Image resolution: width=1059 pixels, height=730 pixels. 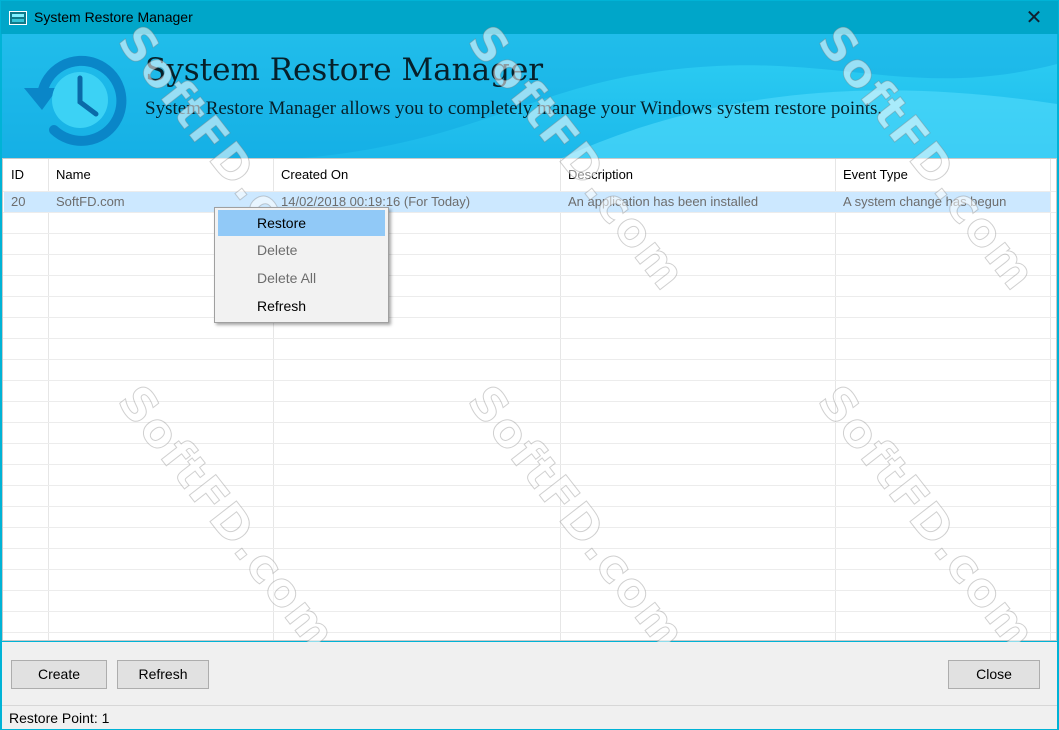 What do you see at coordinates (18, 201) in the screenshot?
I see `cell-id: 20` at bounding box center [18, 201].